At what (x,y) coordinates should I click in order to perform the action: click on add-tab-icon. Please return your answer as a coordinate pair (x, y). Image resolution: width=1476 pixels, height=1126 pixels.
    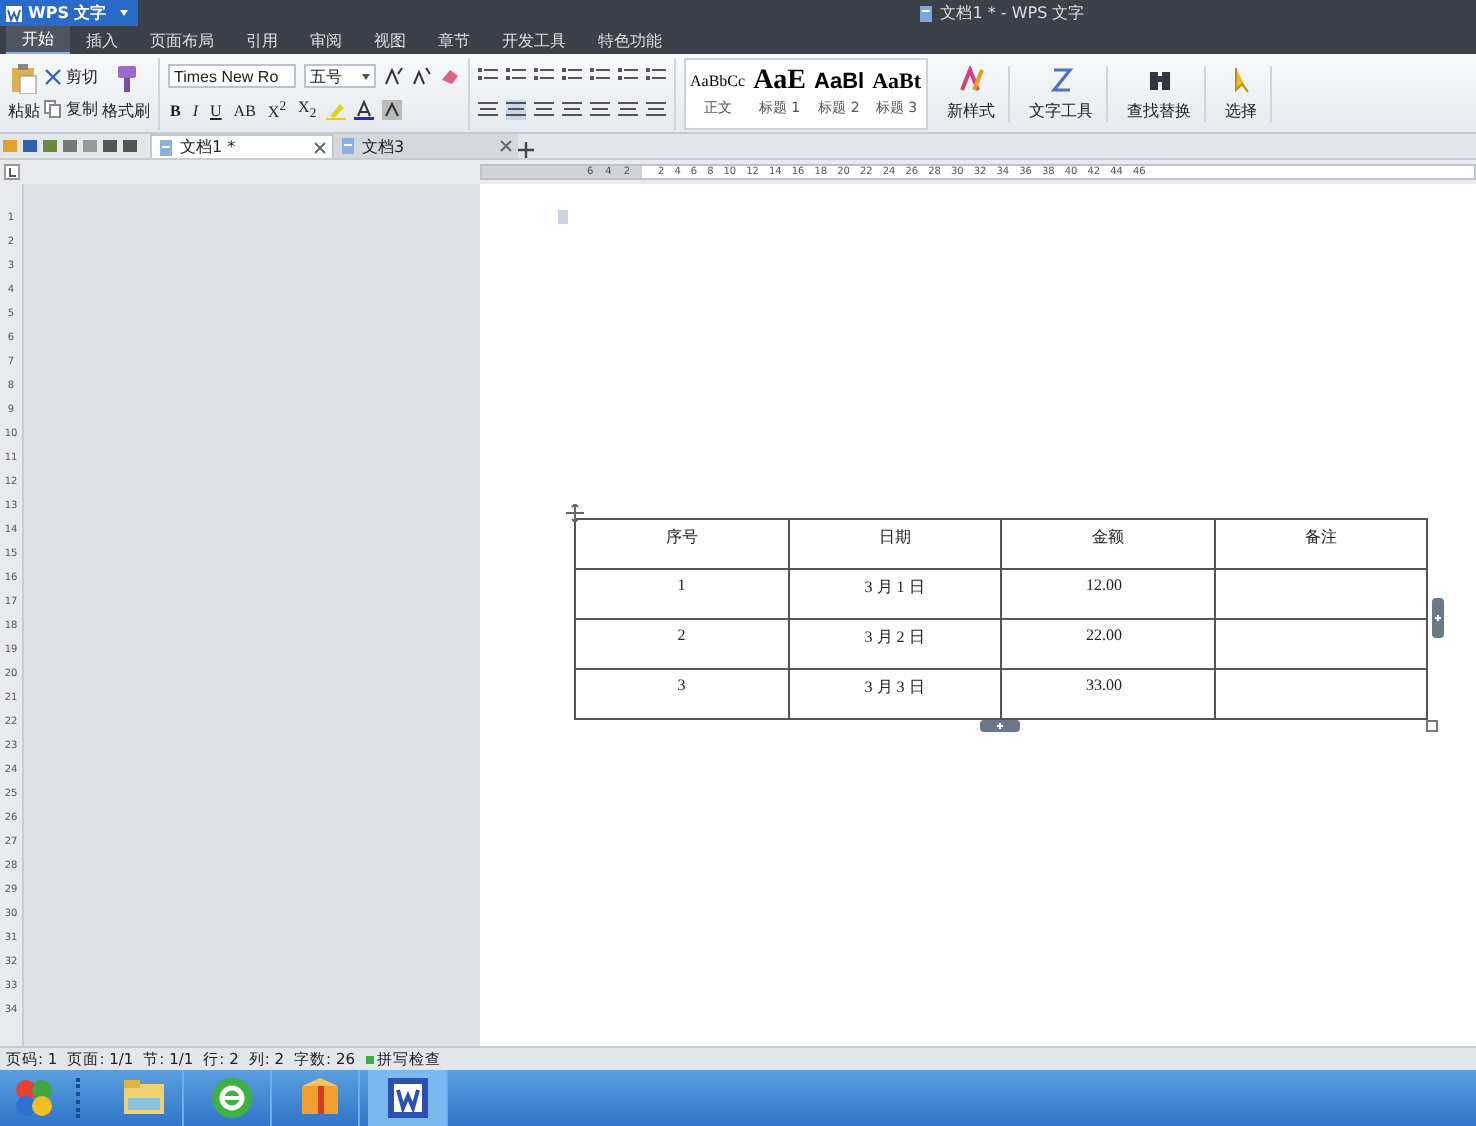
    Looking at the image, I should click on (526, 150).